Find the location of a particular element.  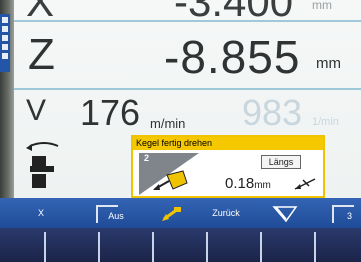

softkey-page-3: 3 is located at coordinates (346, 213).